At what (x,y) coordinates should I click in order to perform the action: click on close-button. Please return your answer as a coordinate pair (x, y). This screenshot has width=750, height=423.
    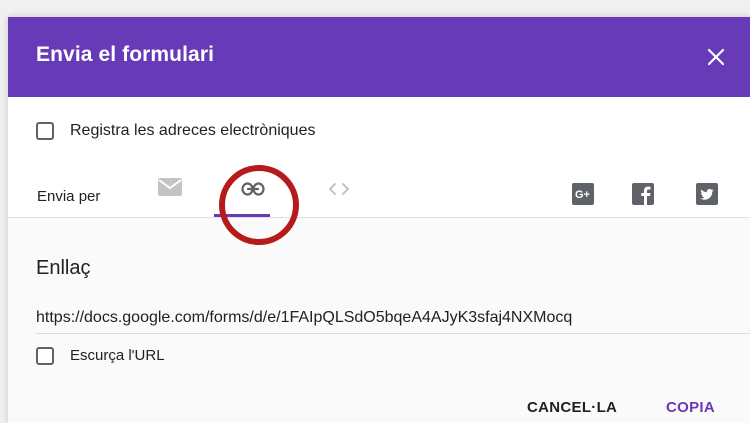
    Looking at the image, I should click on (716, 57).